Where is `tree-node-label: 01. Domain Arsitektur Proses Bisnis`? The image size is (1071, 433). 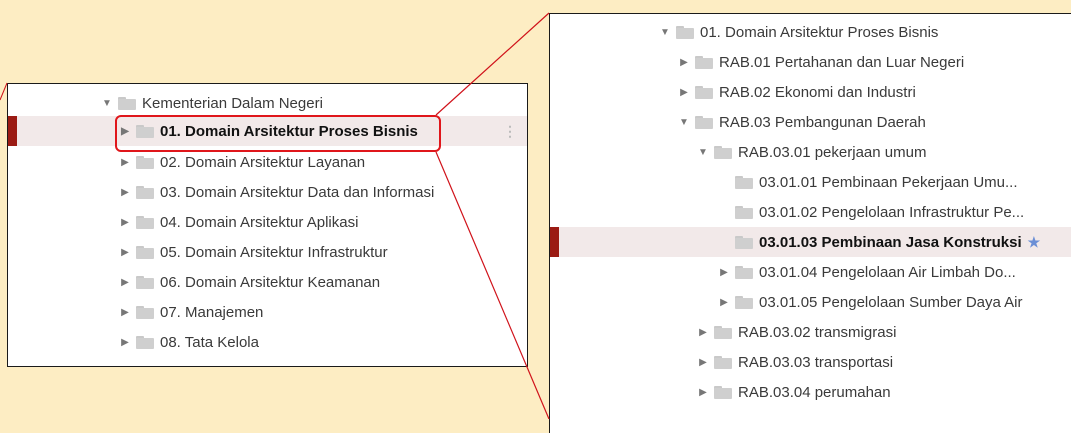
tree-node-label: 01. Domain Arsitektur Proses Bisnis is located at coordinates (819, 32).